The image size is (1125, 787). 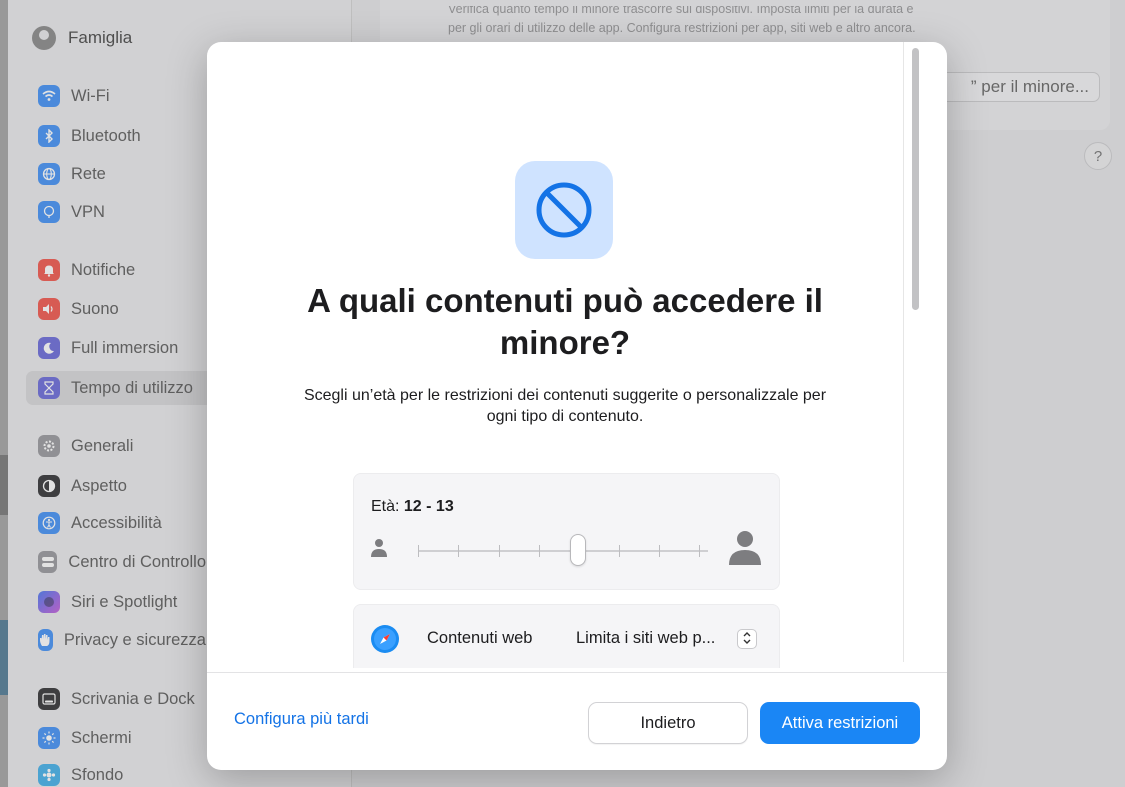 What do you see at coordinates (563, 551) in the screenshot?
I see `age-slider` at bounding box center [563, 551].